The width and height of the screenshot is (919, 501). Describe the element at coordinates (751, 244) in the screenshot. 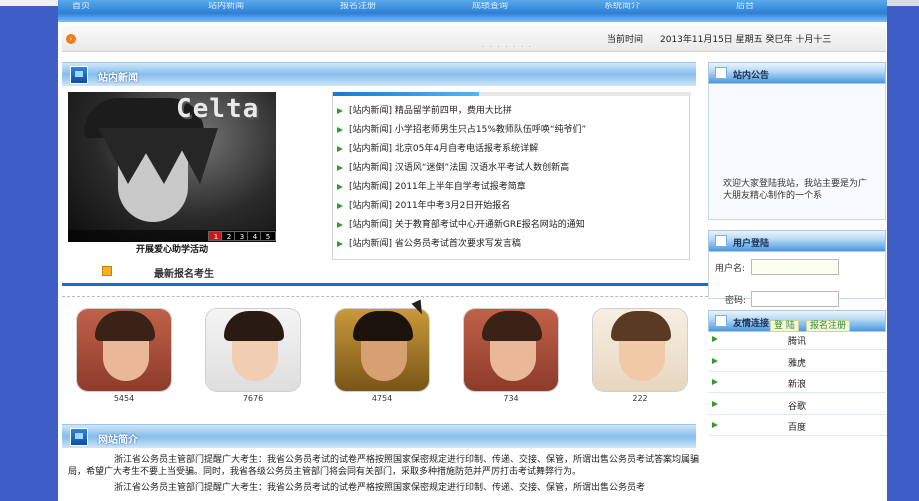

I see `login-title: 用户登陆` at that location.